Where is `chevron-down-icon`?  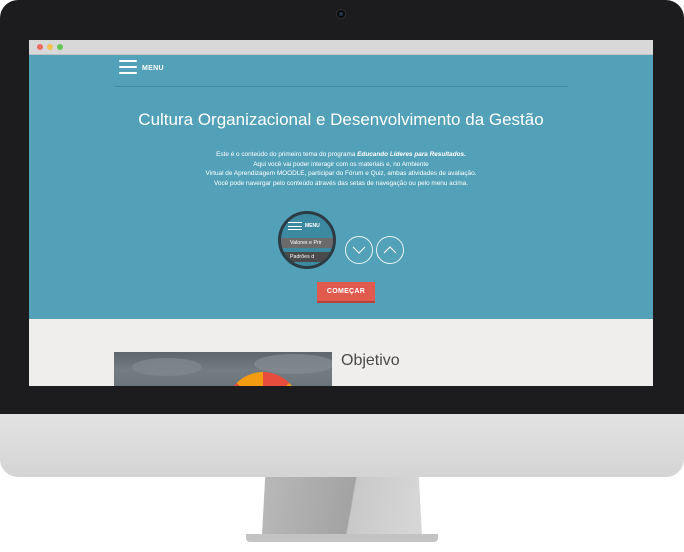
chevron-down-icon is located at coordinates (359, 250).